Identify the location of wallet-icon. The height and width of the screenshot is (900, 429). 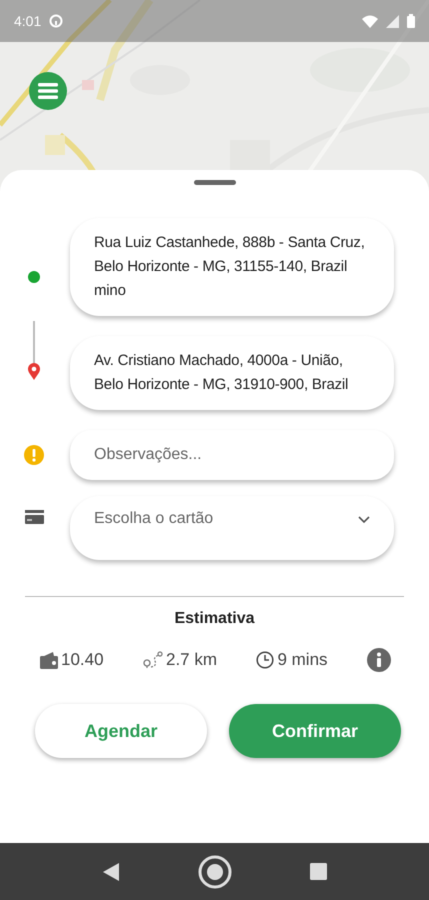
(49, 660).